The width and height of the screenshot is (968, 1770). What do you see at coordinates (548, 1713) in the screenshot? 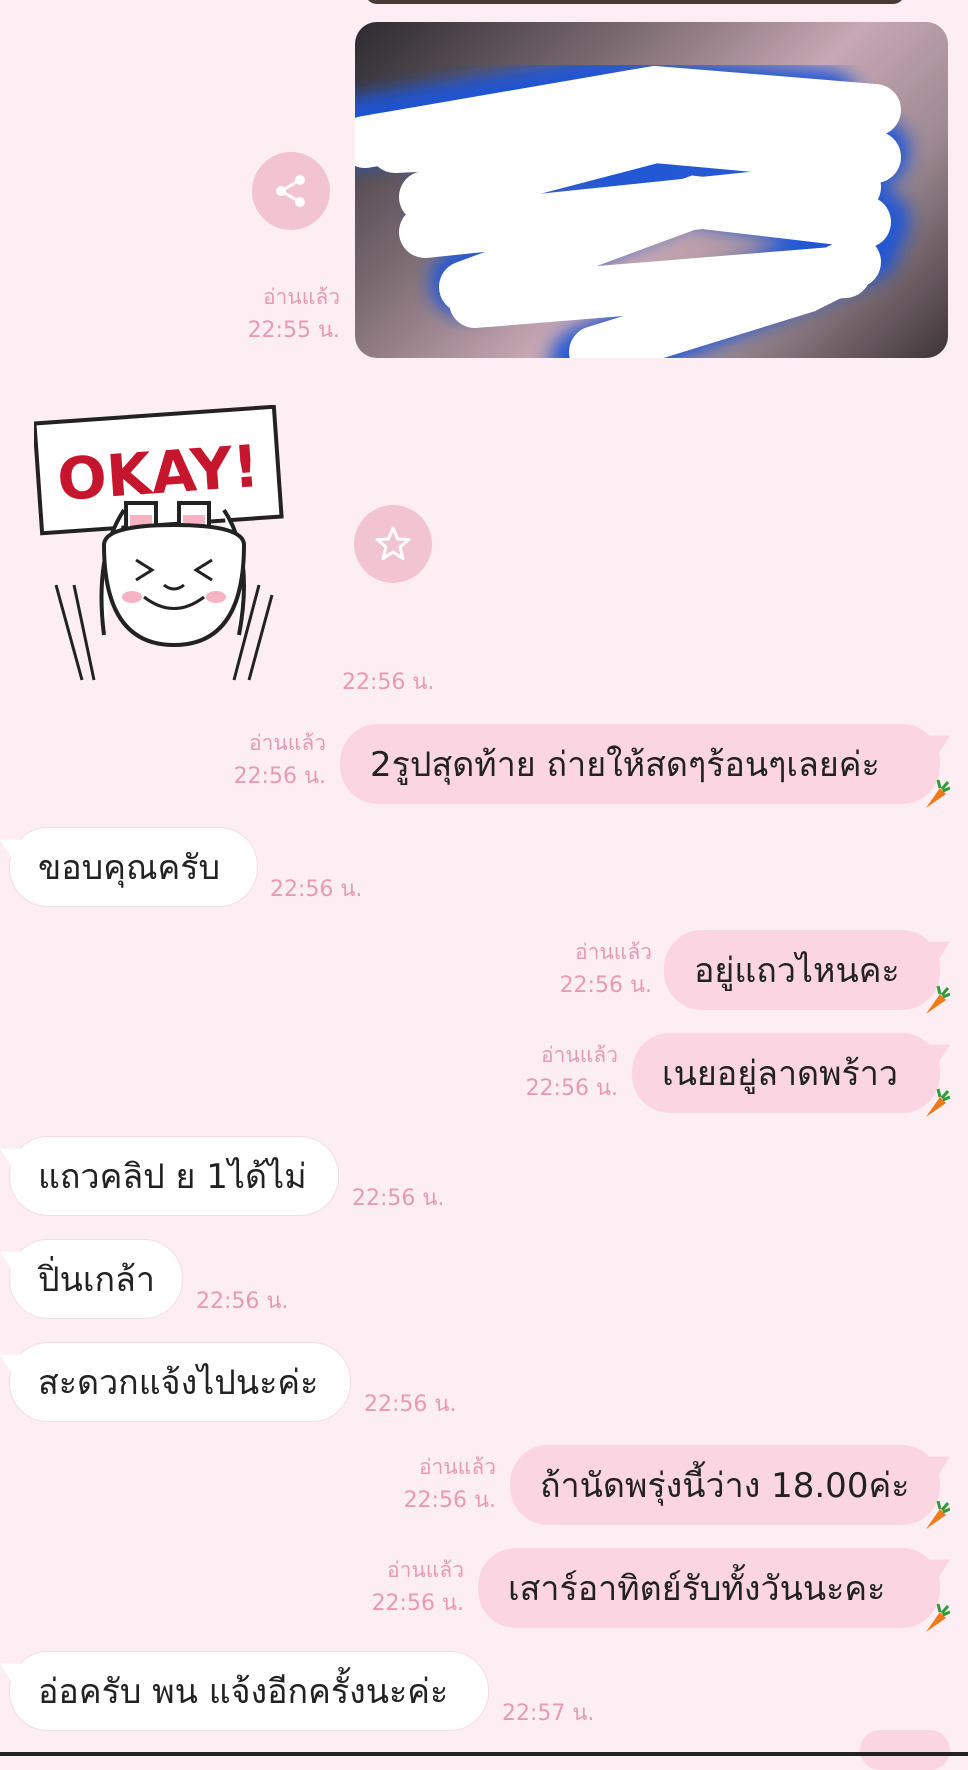
I see `timestamp: 22:57 น.` at bounding box center [548, 1713].